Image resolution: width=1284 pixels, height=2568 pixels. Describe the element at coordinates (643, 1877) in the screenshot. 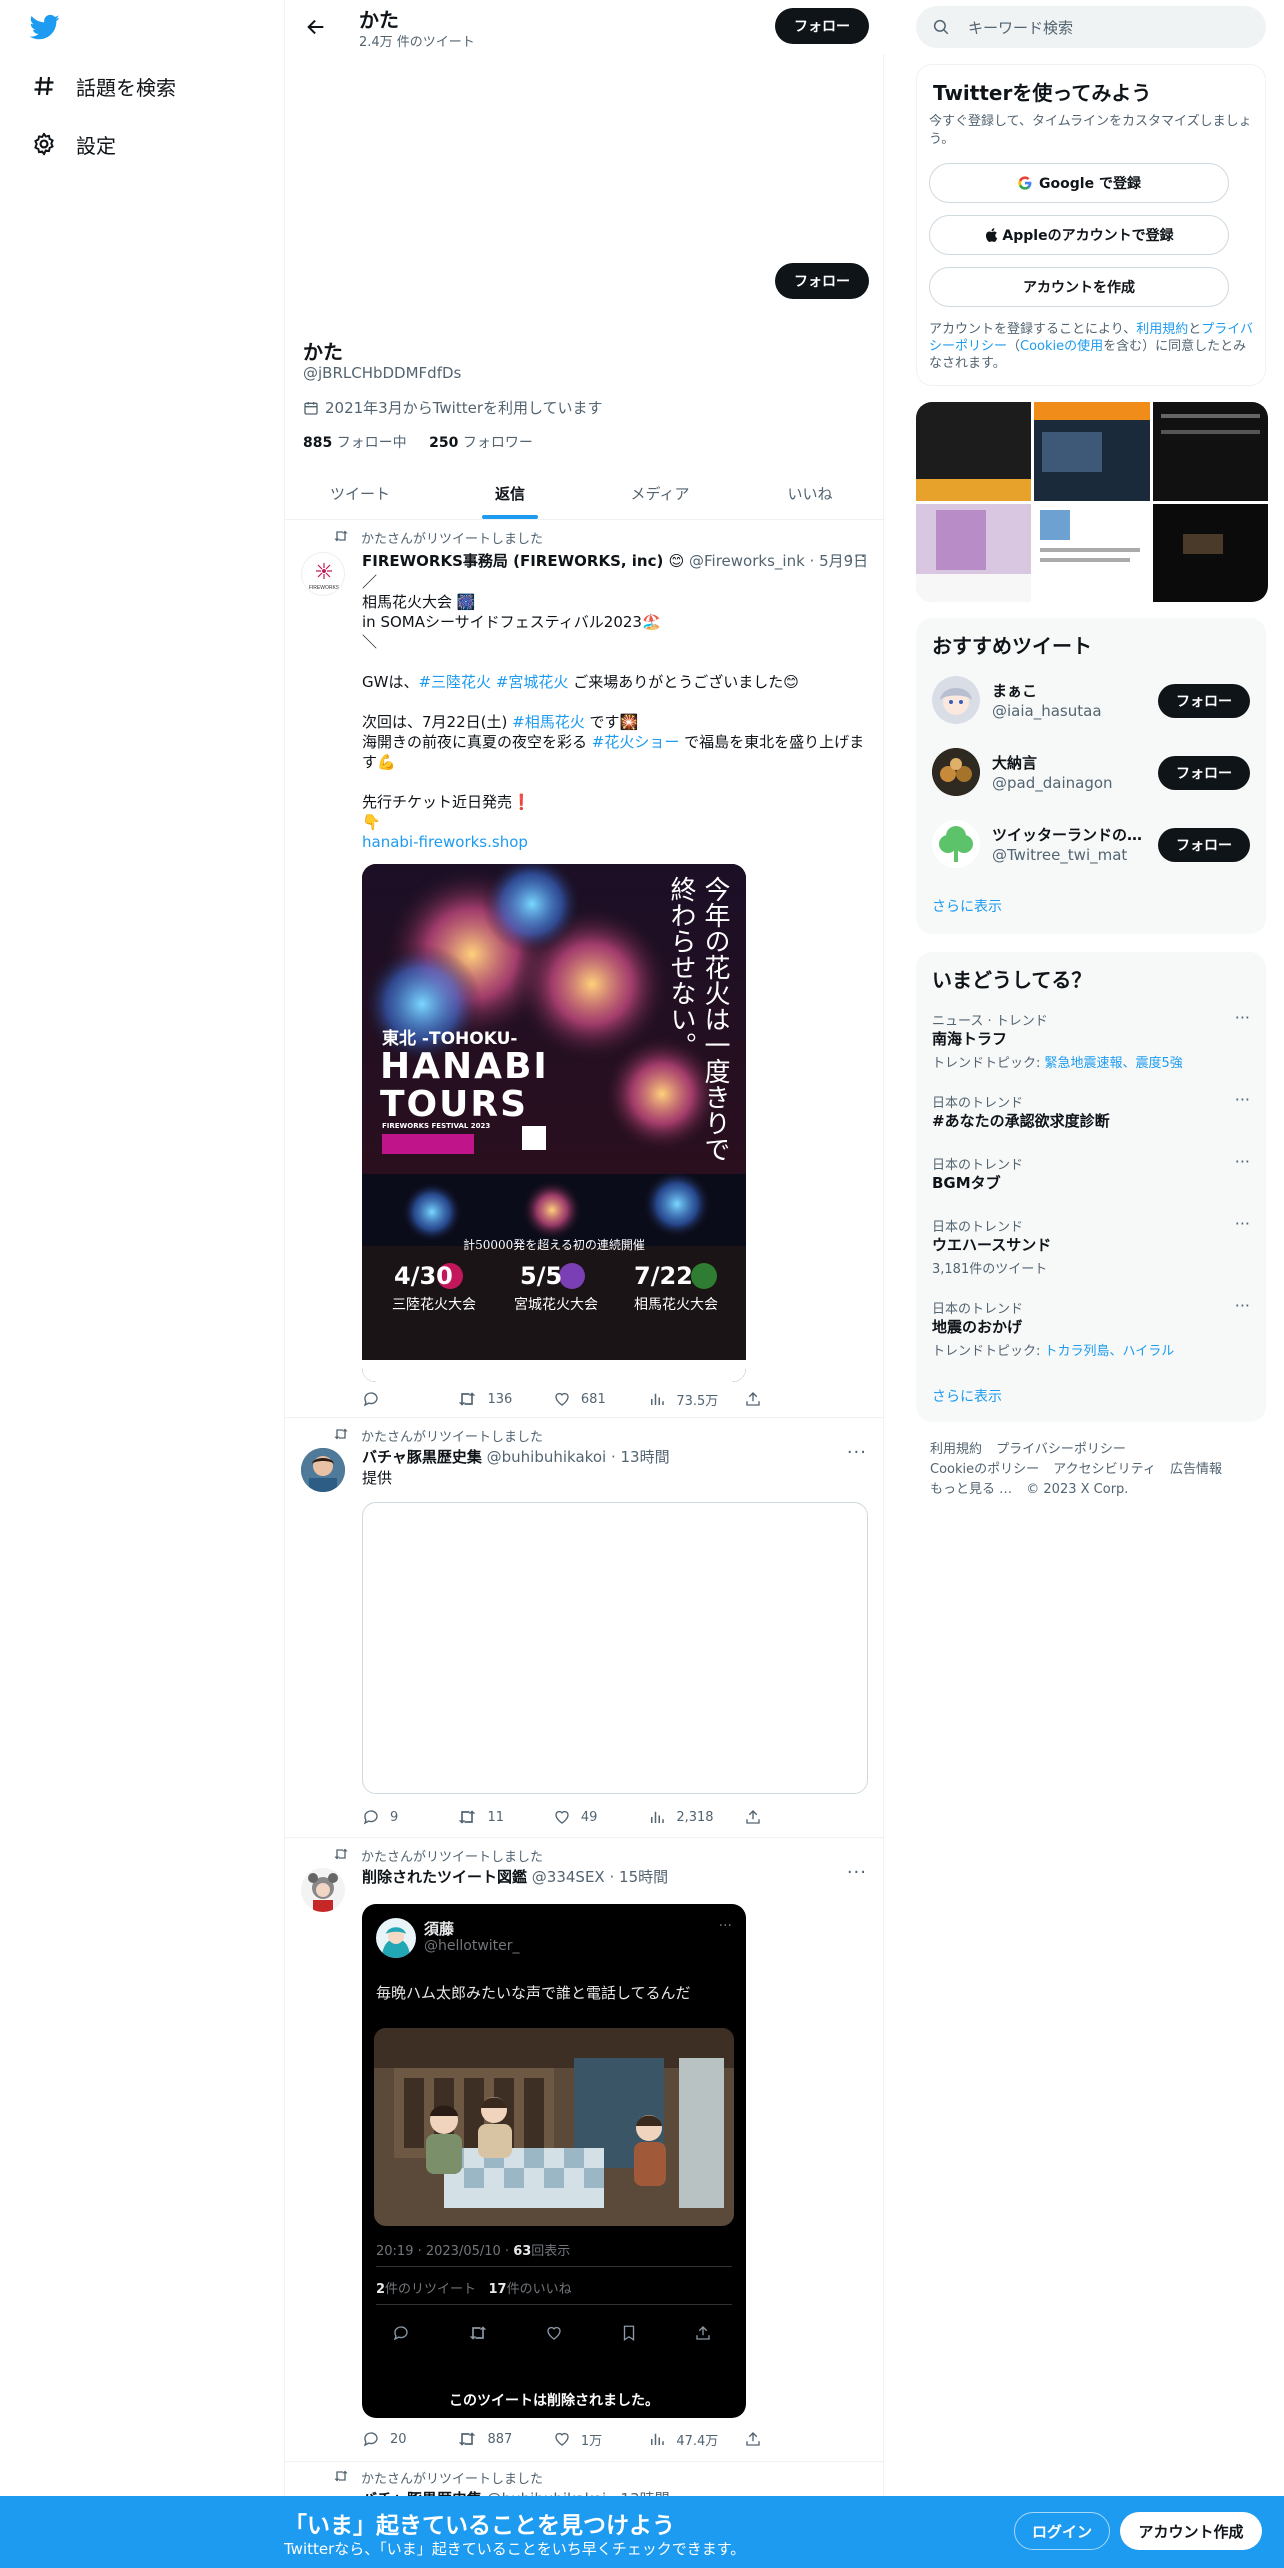

I see `tweet-time: 15時間` at that location.